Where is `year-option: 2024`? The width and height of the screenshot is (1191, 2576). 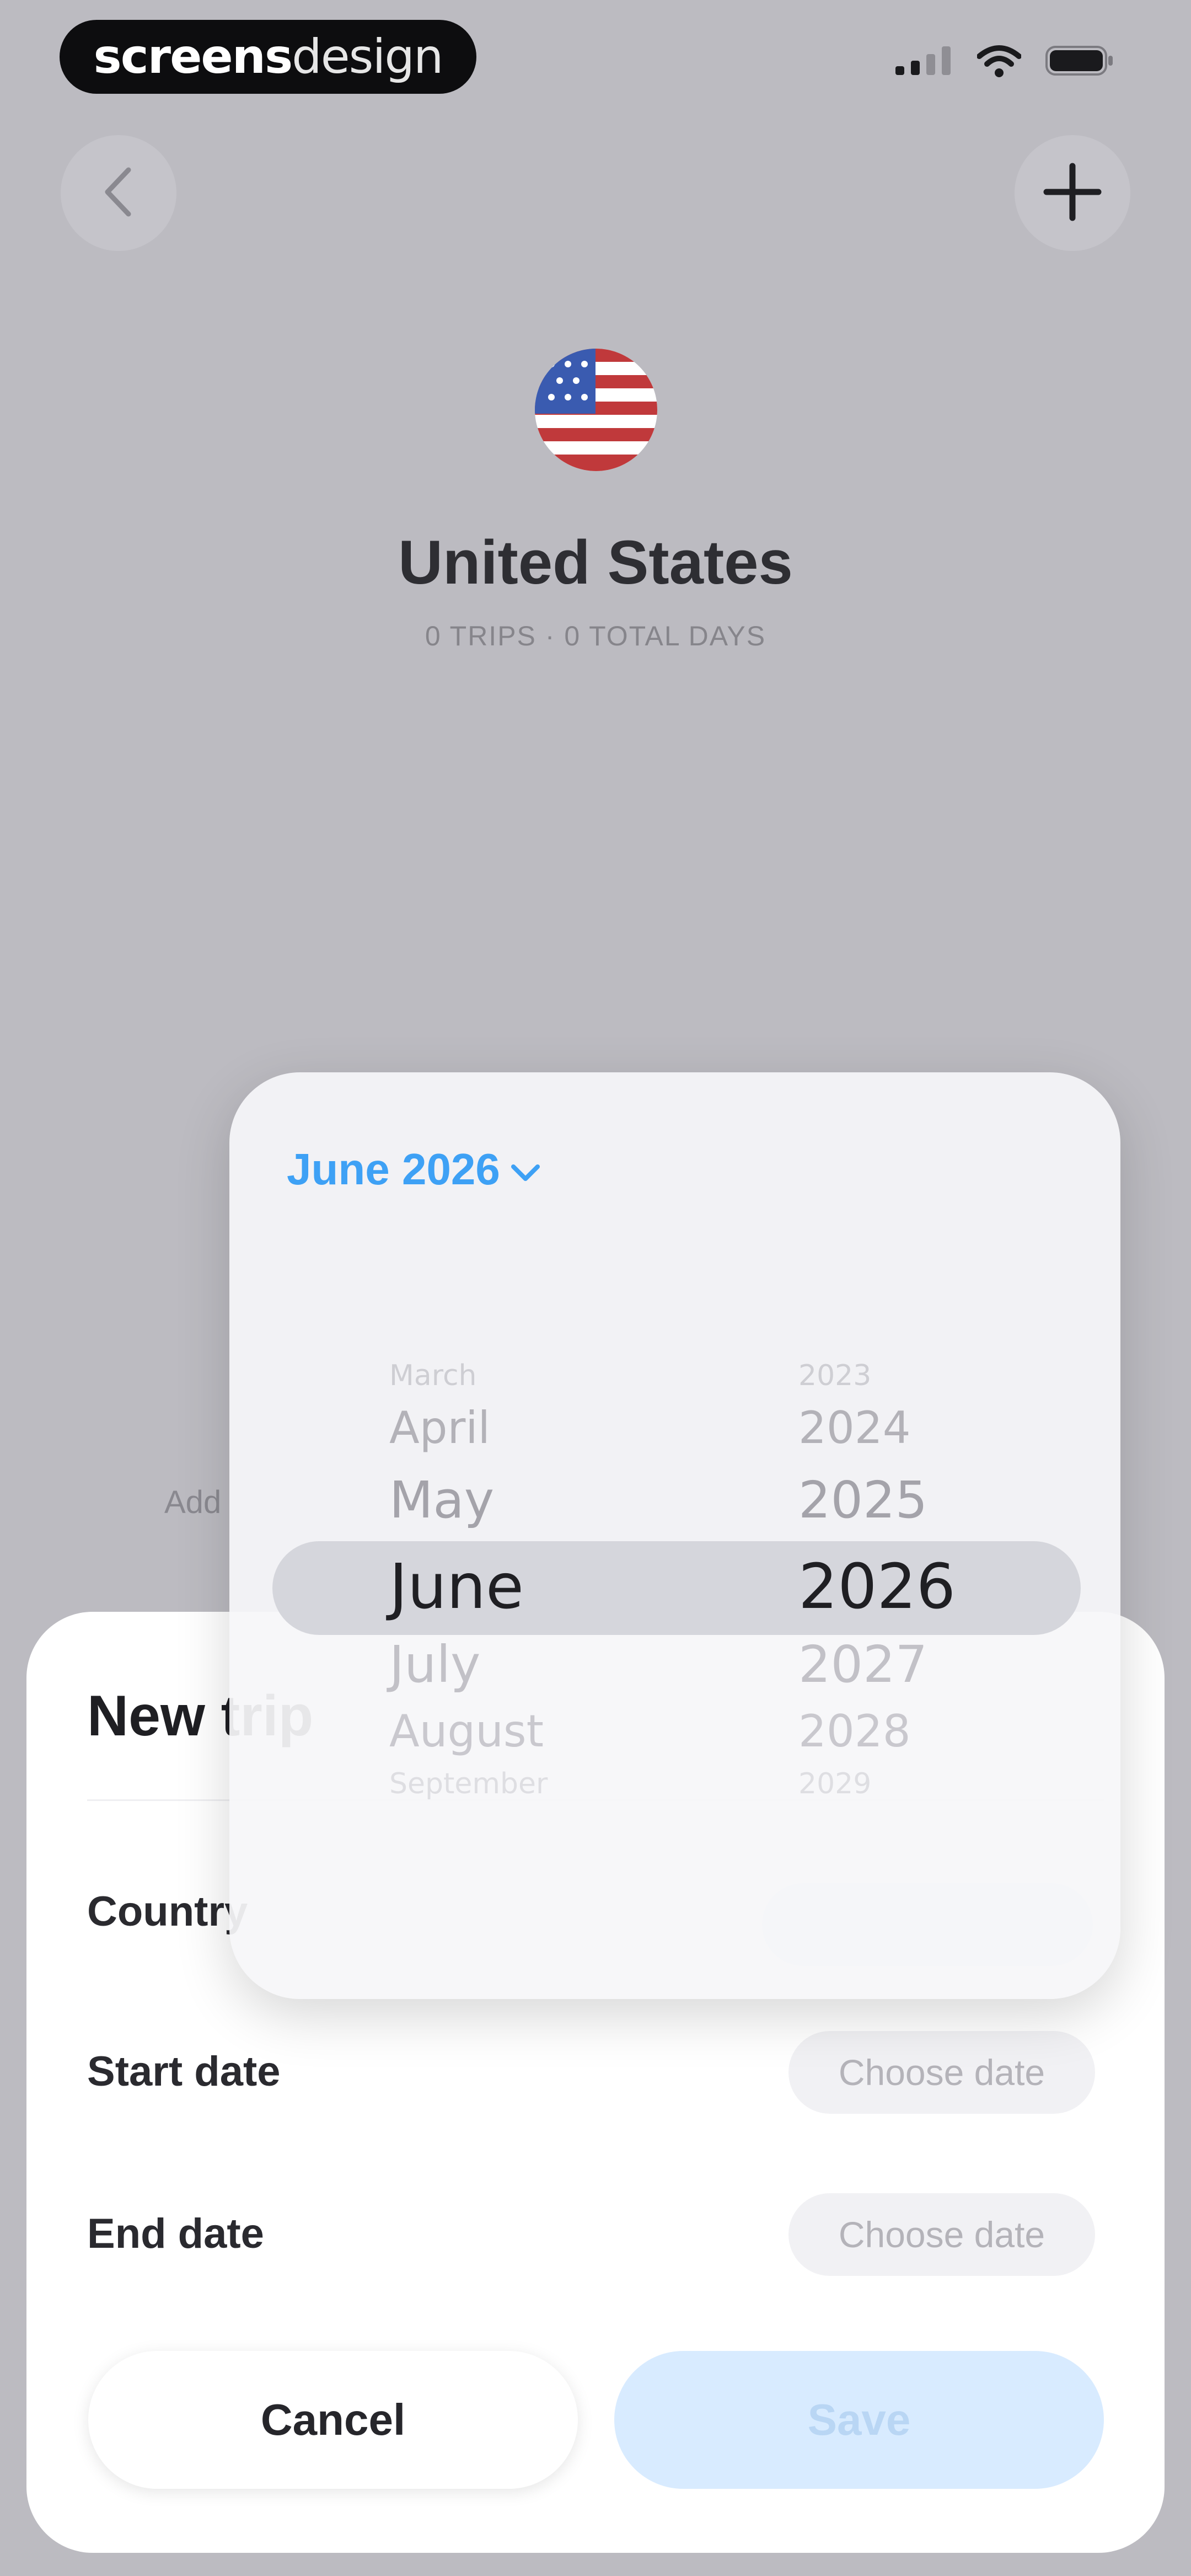
year-option: 2024 is located at coordinates (854, 1427).